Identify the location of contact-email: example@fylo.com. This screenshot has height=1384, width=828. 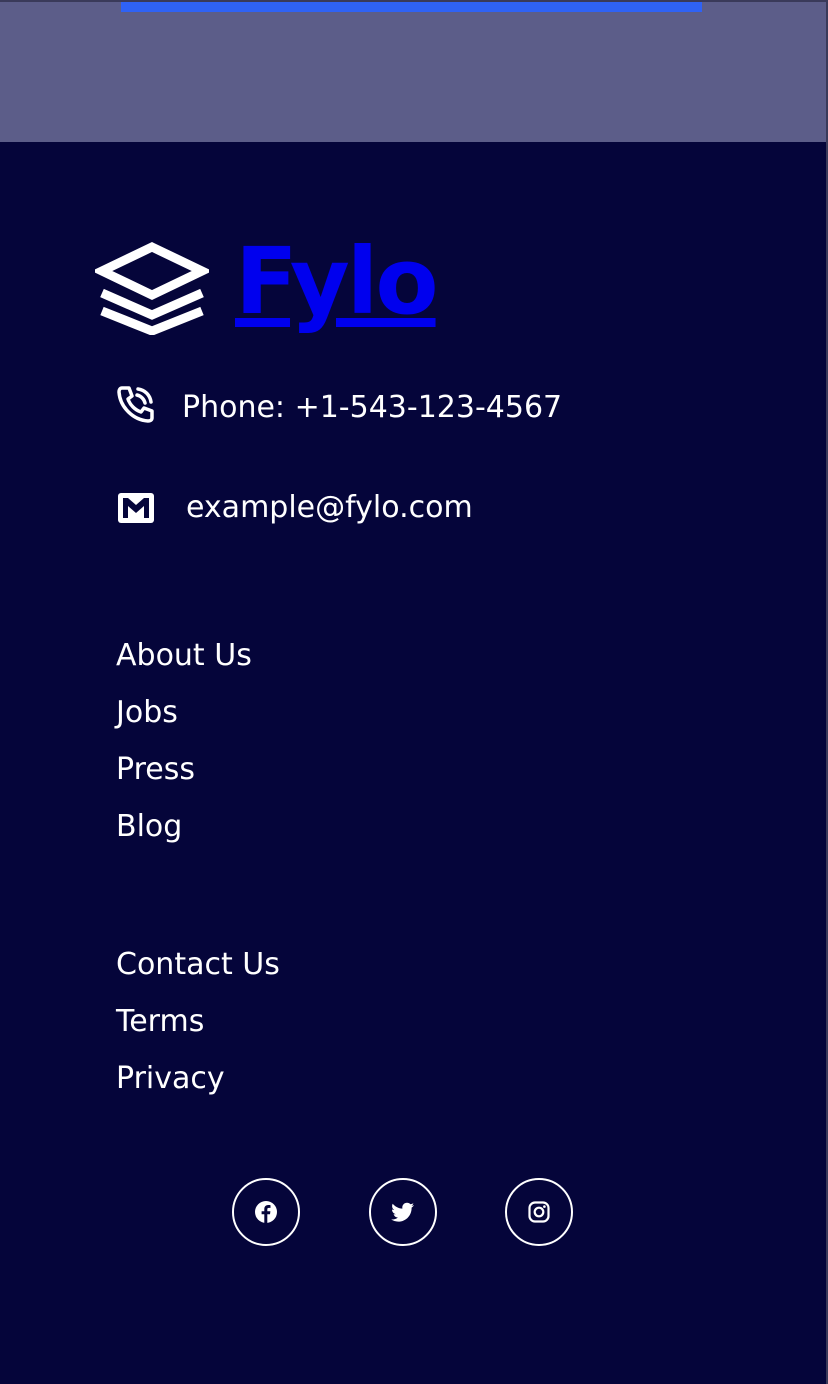
(294, 508).